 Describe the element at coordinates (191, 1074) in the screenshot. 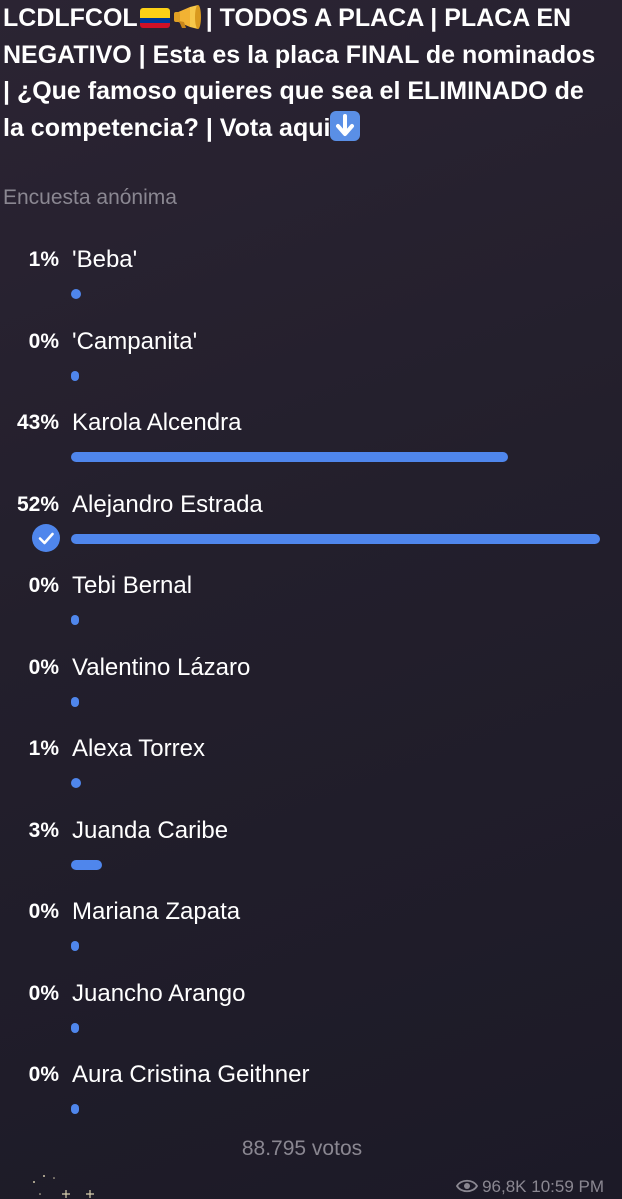

I see `poll-option-name: Aura Cristina Geithner` at that location.